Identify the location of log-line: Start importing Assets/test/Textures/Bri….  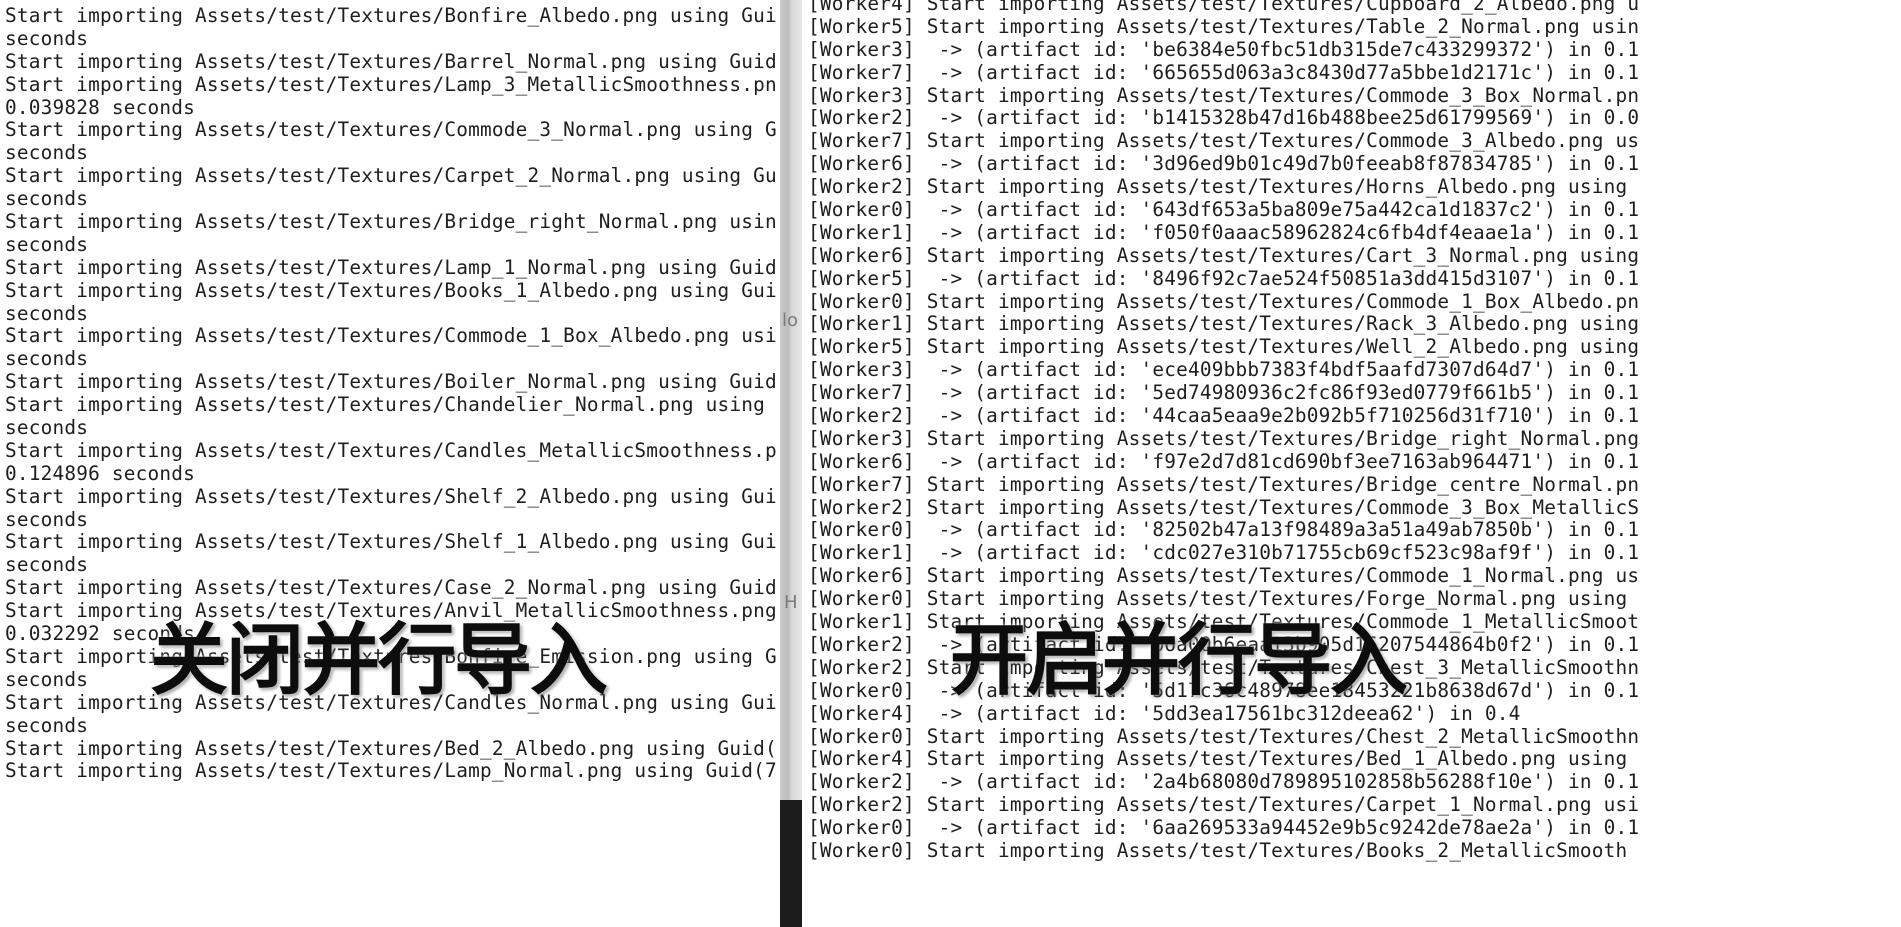
(391, 222).